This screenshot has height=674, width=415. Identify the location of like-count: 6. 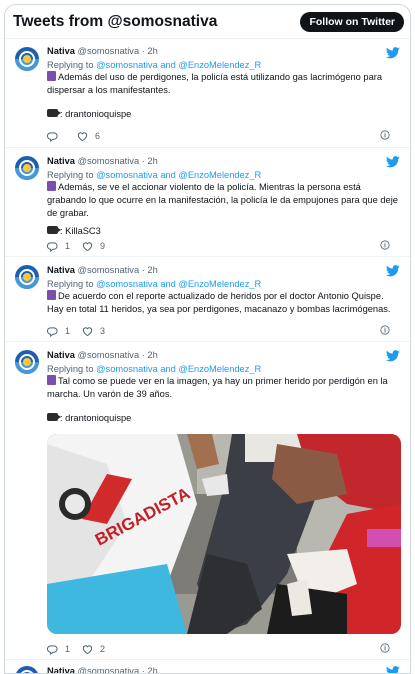
(98, 136).